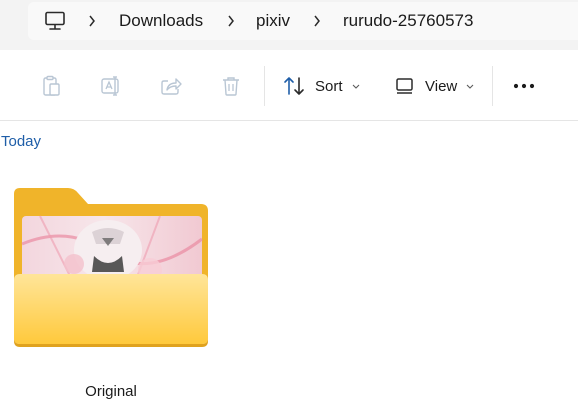  I want to click on this-pc-icon, so click(55, 21).